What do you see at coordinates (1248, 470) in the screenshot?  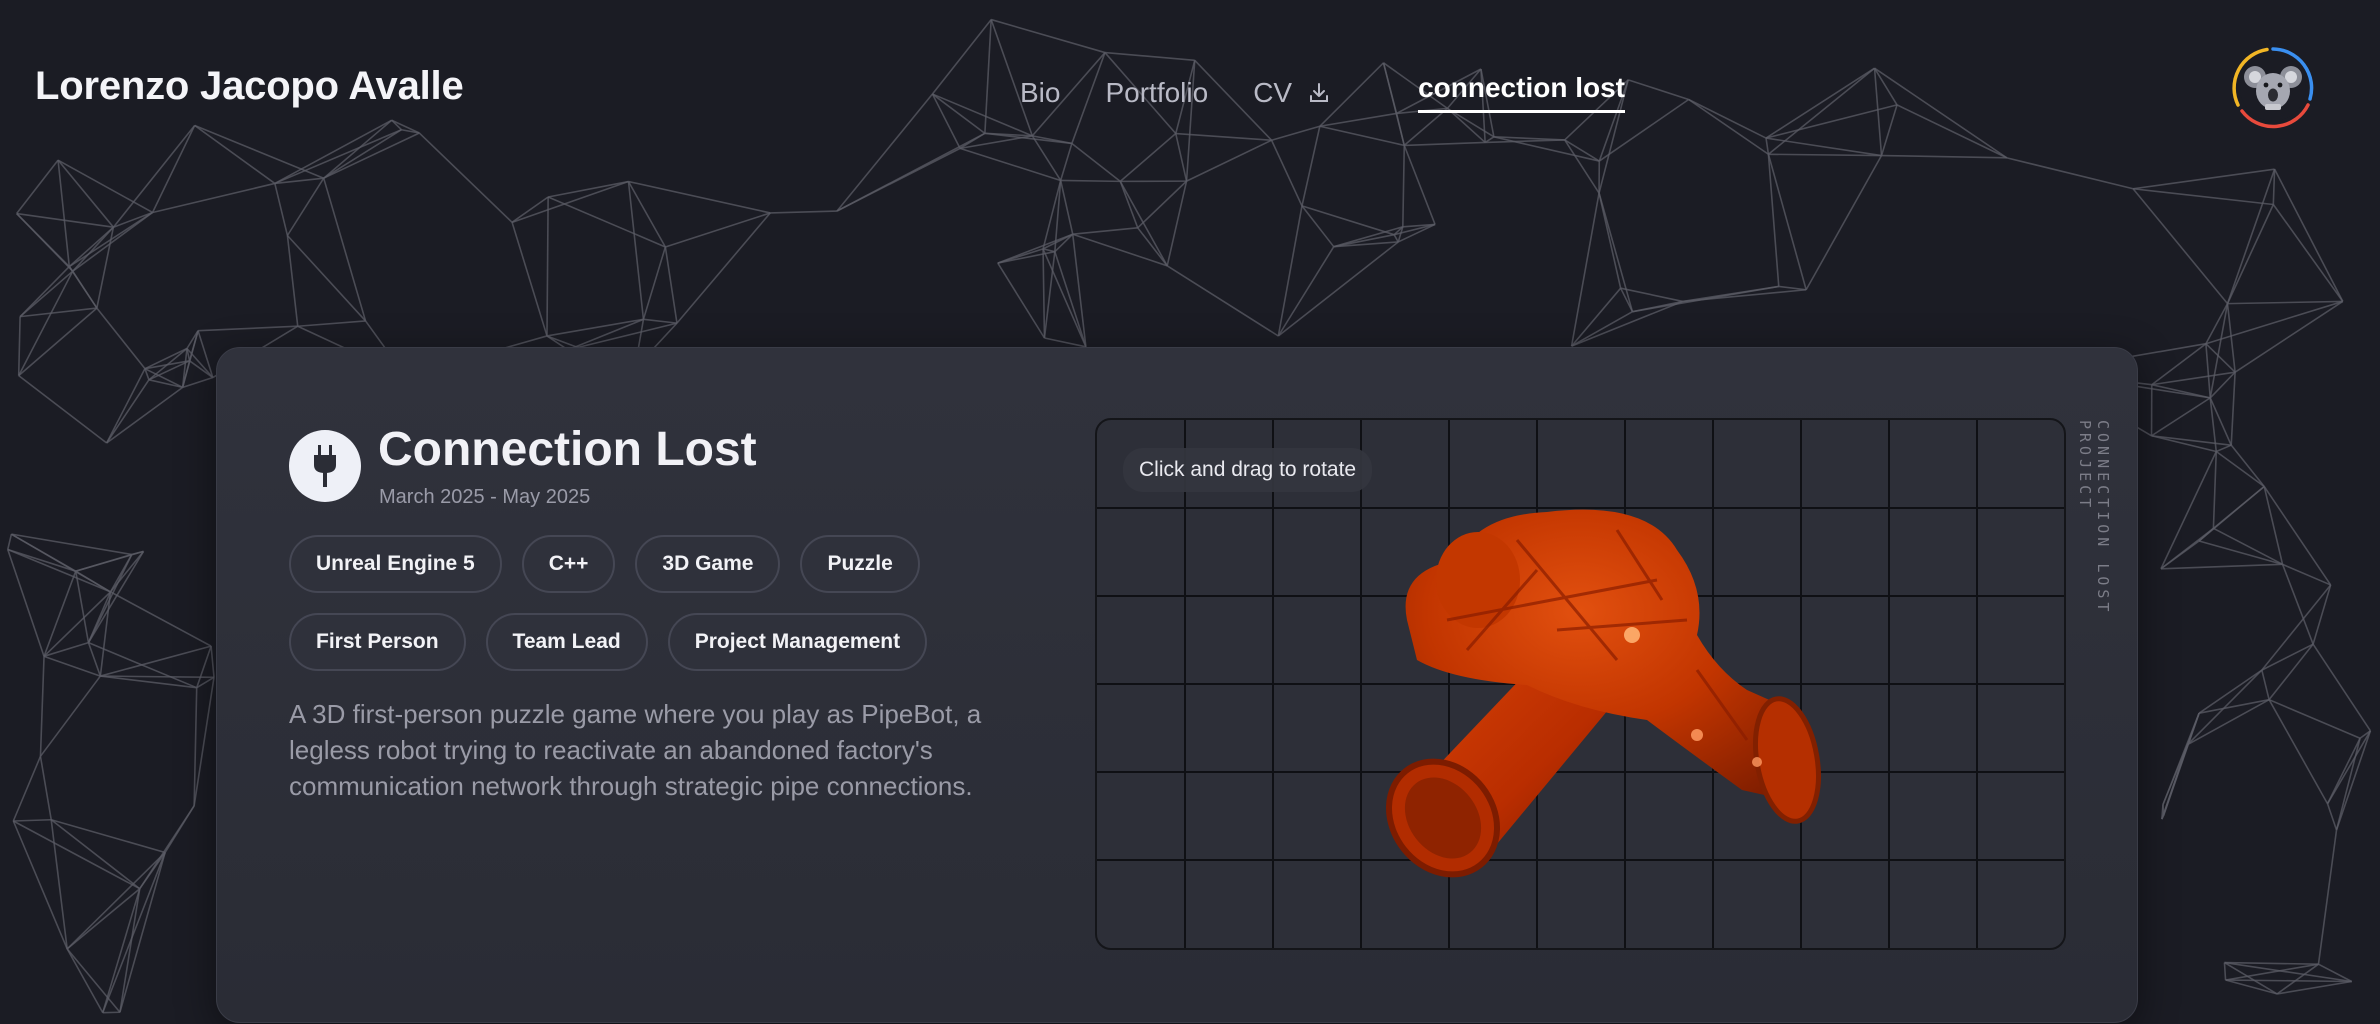 I see `rotate-hint: Click and drag to rotate` at bounding box center [1248, 470].